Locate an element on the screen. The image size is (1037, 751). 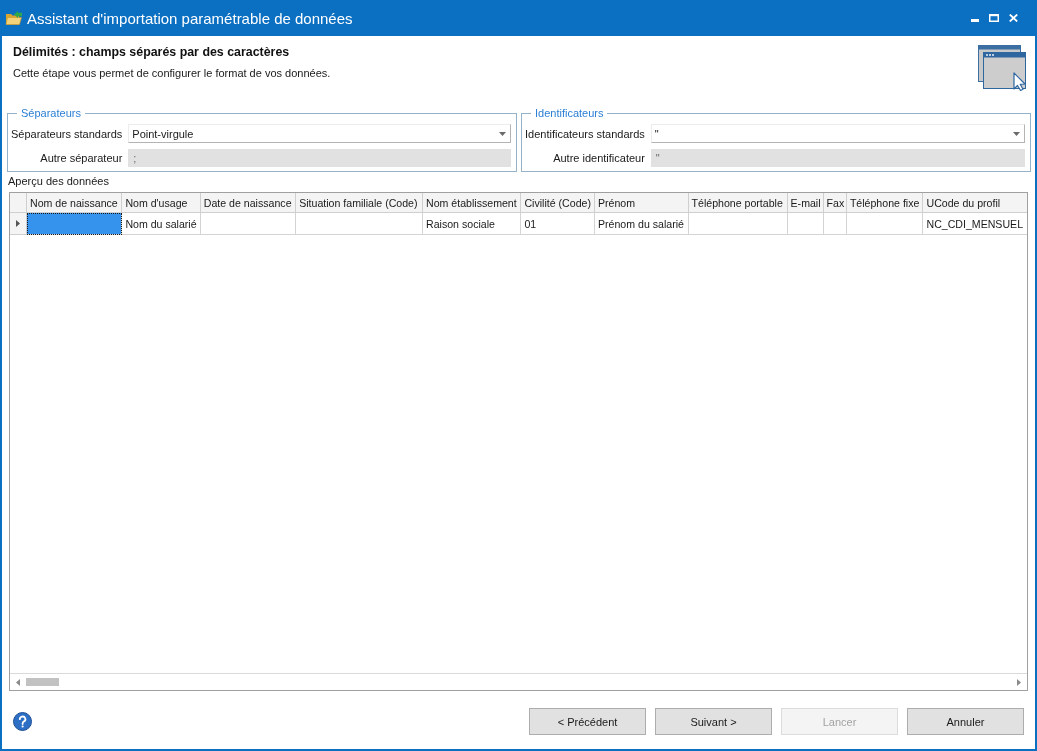
field-label: Autre séparateur is located at coordinates (81, 158).